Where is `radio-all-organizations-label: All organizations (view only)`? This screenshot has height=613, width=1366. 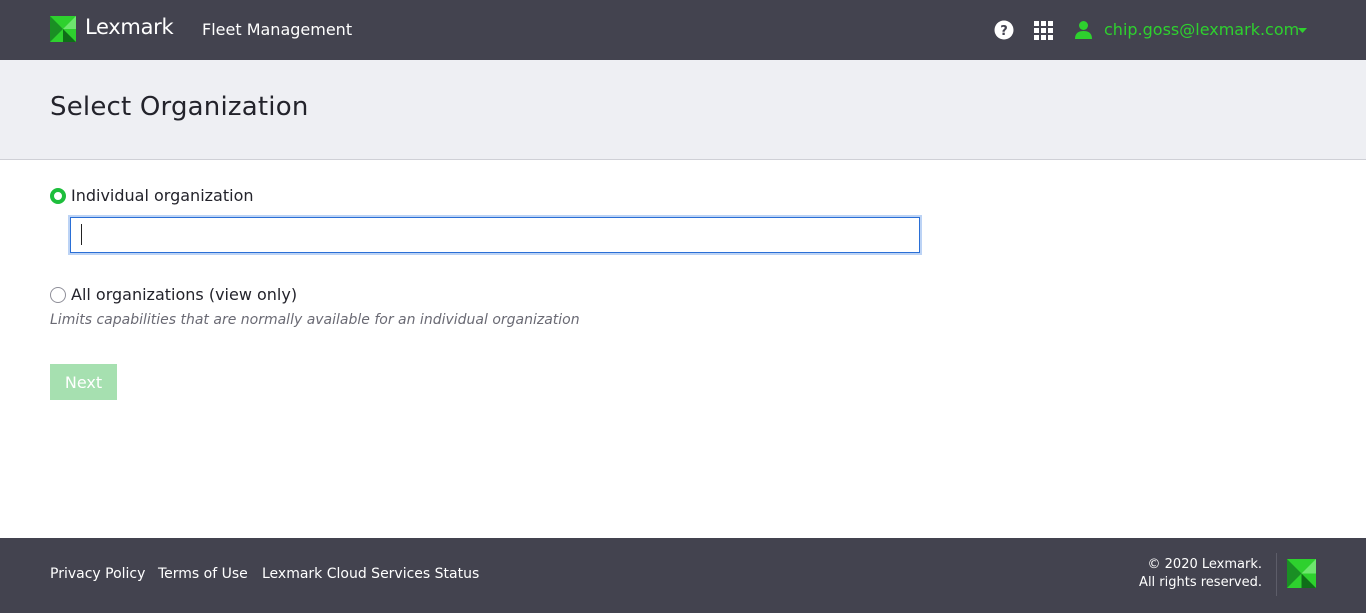 radio-all-organizations-label: All organizations (view only) is located at coordinates (184, 294).